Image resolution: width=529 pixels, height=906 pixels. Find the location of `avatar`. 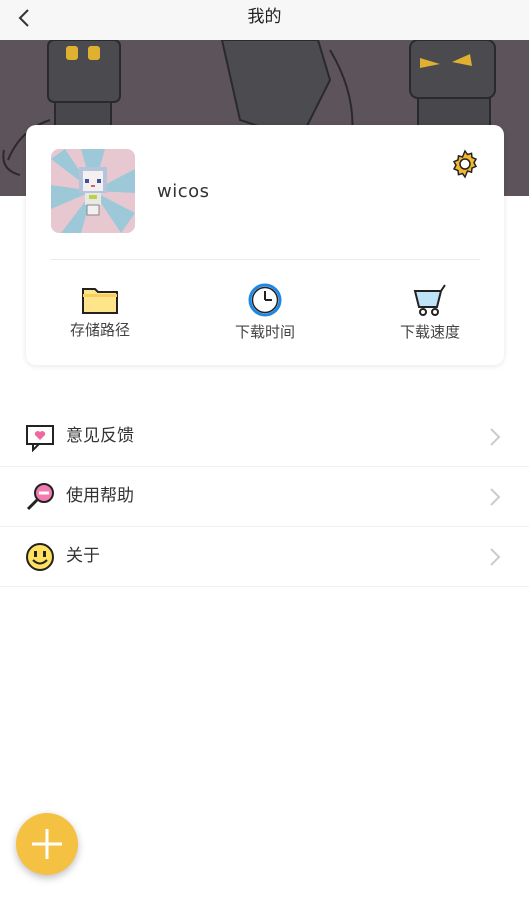

avatar is located at coordinates (93, 191).